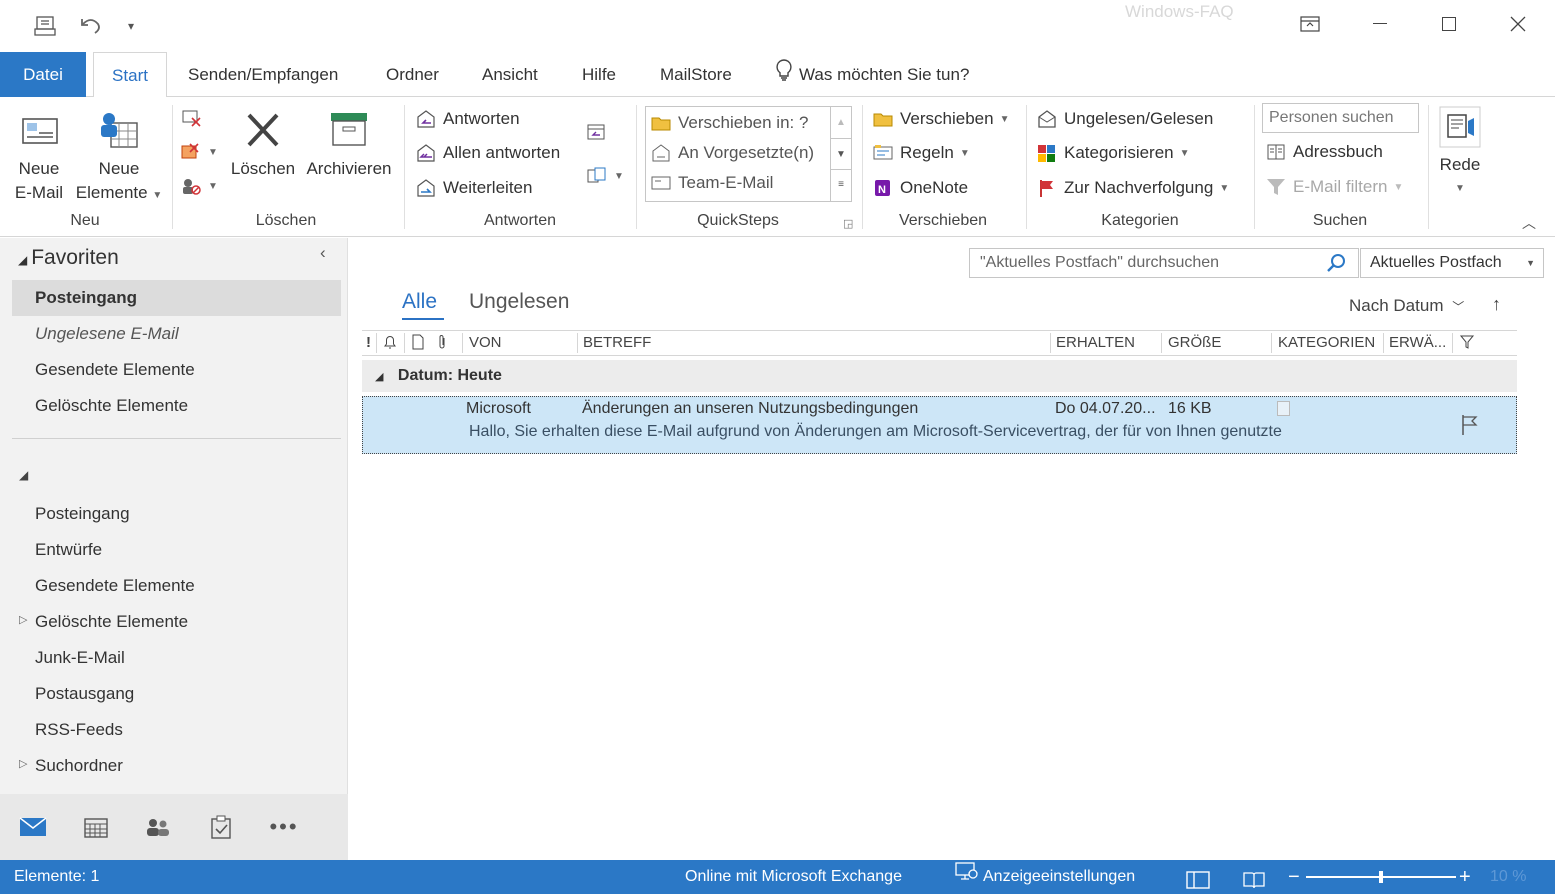 The width and height of the screenshot is (1555, 894). I want to click on archive-button: Archivieren, so click(349, 145).